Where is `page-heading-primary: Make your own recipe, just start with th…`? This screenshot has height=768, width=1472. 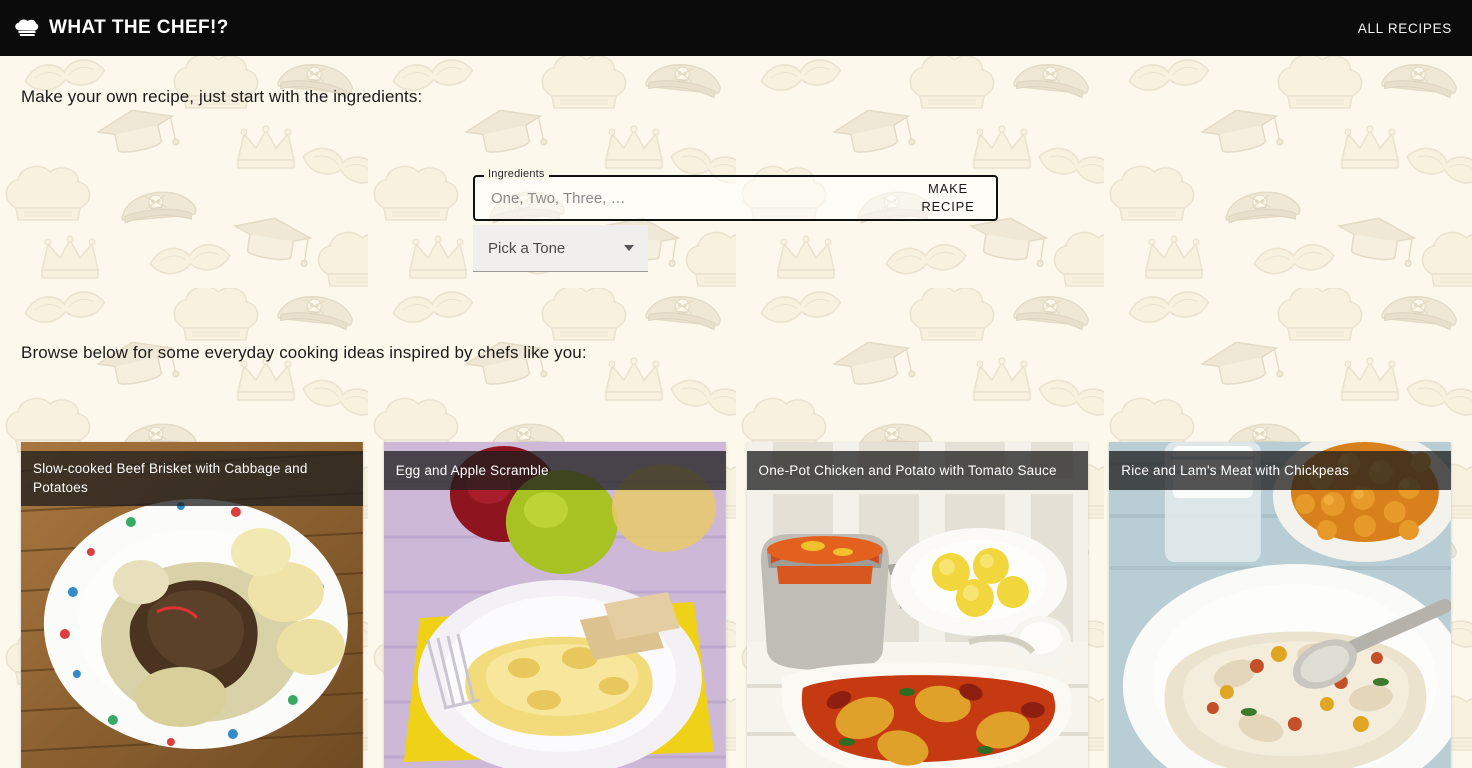
page-heading-primary: Make your own recipe, just start with th… is located at coordinates (222, 96).